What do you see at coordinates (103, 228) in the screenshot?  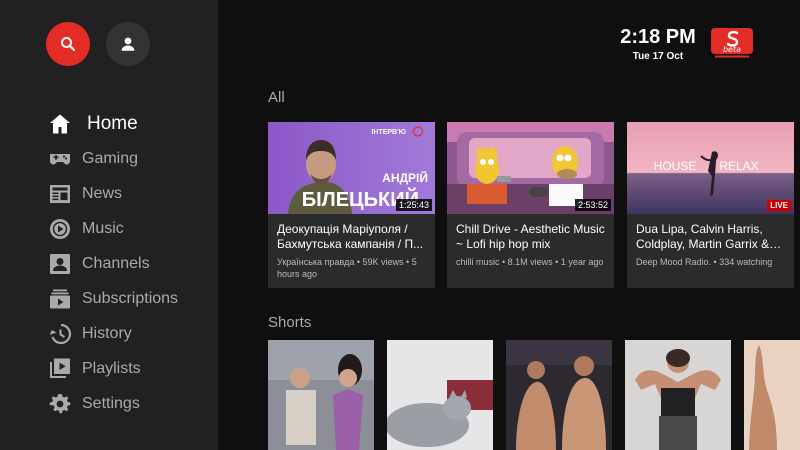 I see `sidebar-item-label: Music` at bounding box center [103, 228].